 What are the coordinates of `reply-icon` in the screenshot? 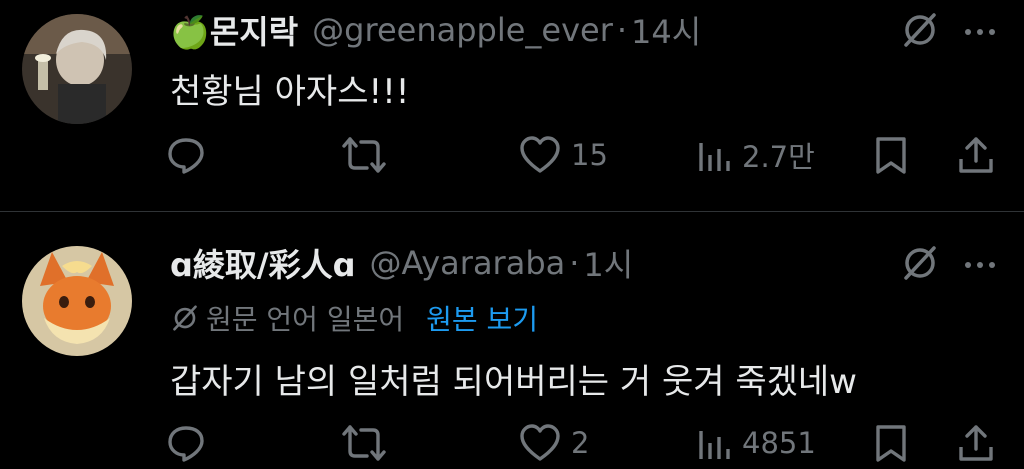 It's located at (186, 444).